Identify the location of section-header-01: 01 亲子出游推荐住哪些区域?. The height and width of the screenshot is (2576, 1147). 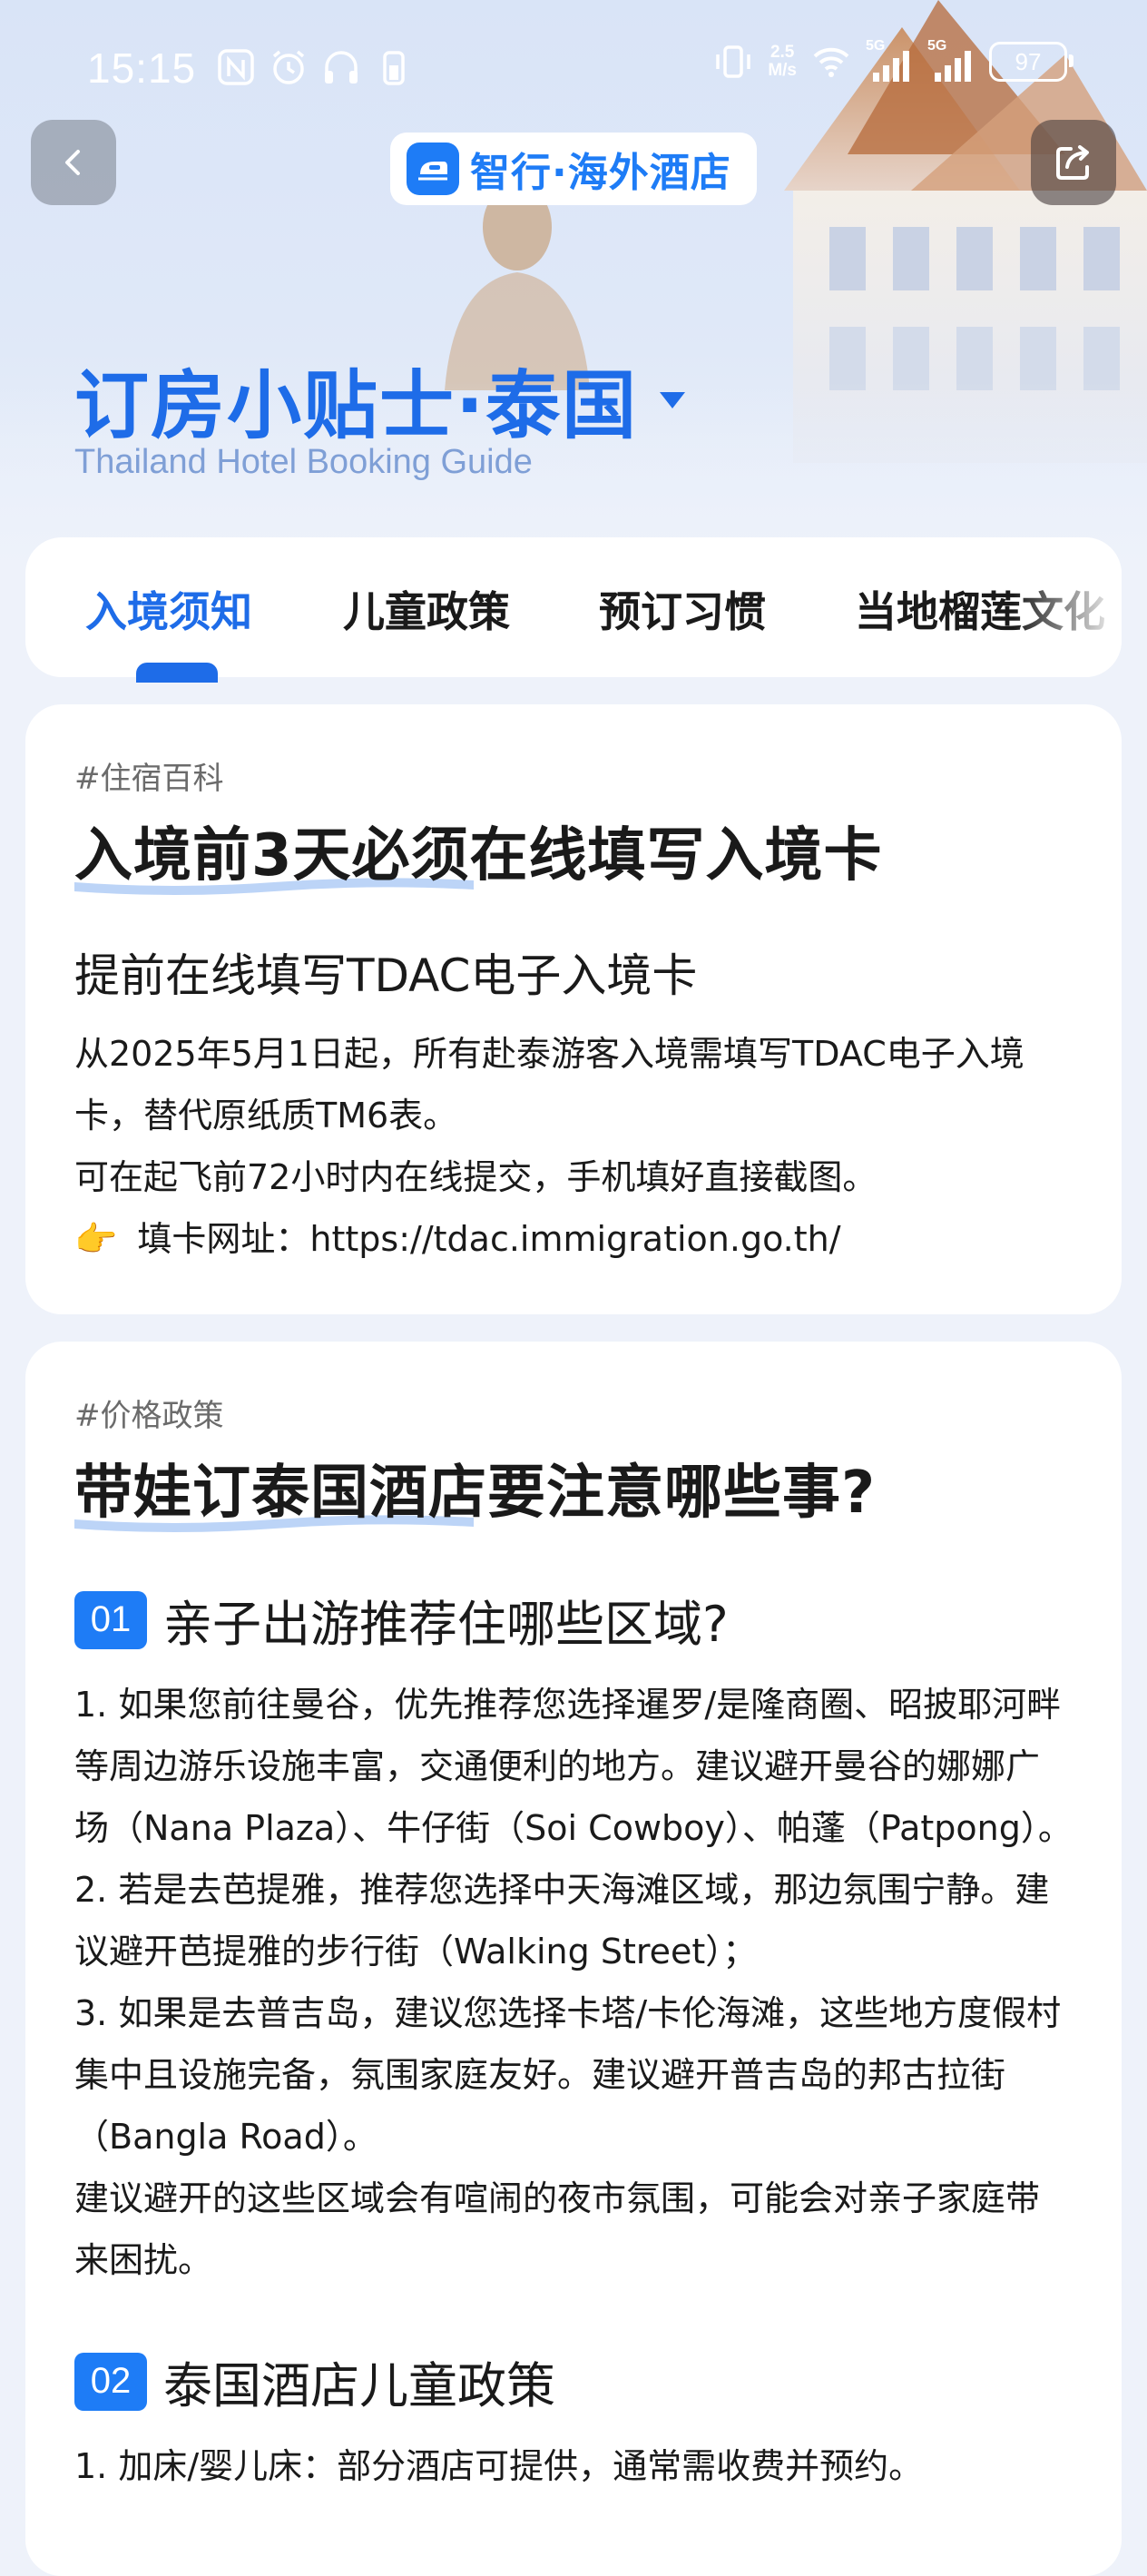
(573, 1620).